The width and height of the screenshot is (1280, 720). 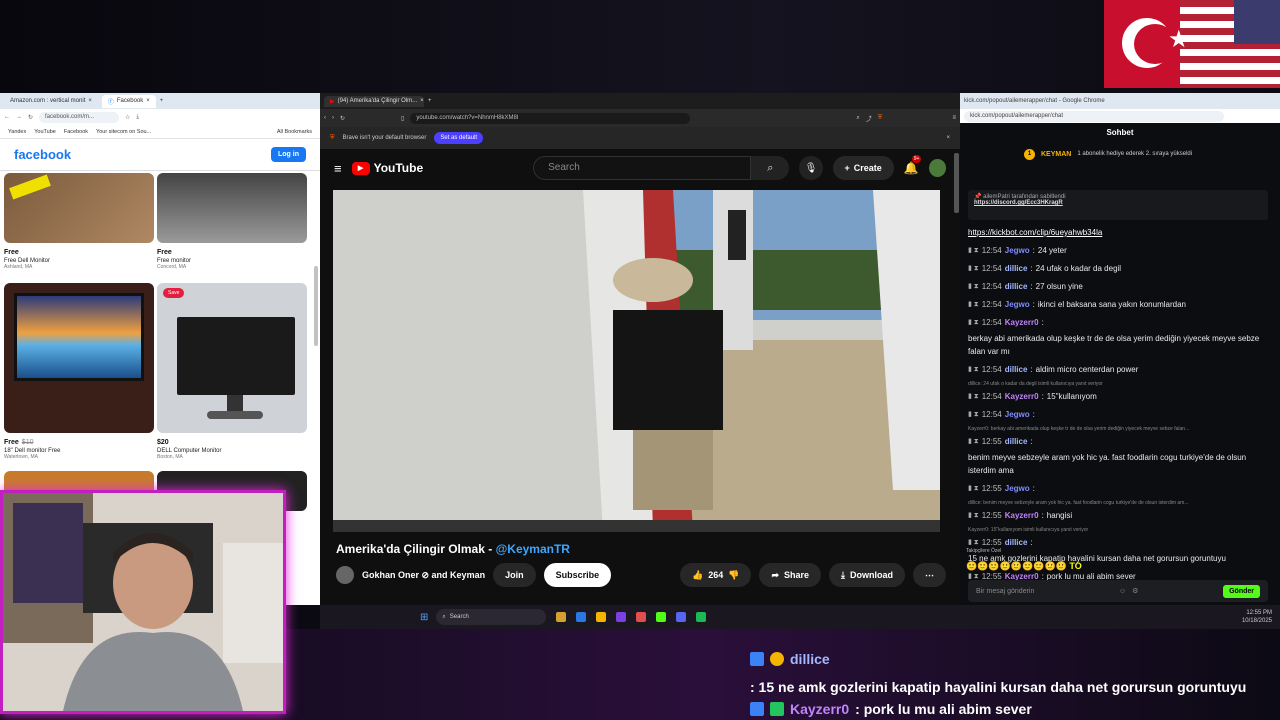 I want to click on bookmark-facebook: Facebook, so click(x=76, y=132).